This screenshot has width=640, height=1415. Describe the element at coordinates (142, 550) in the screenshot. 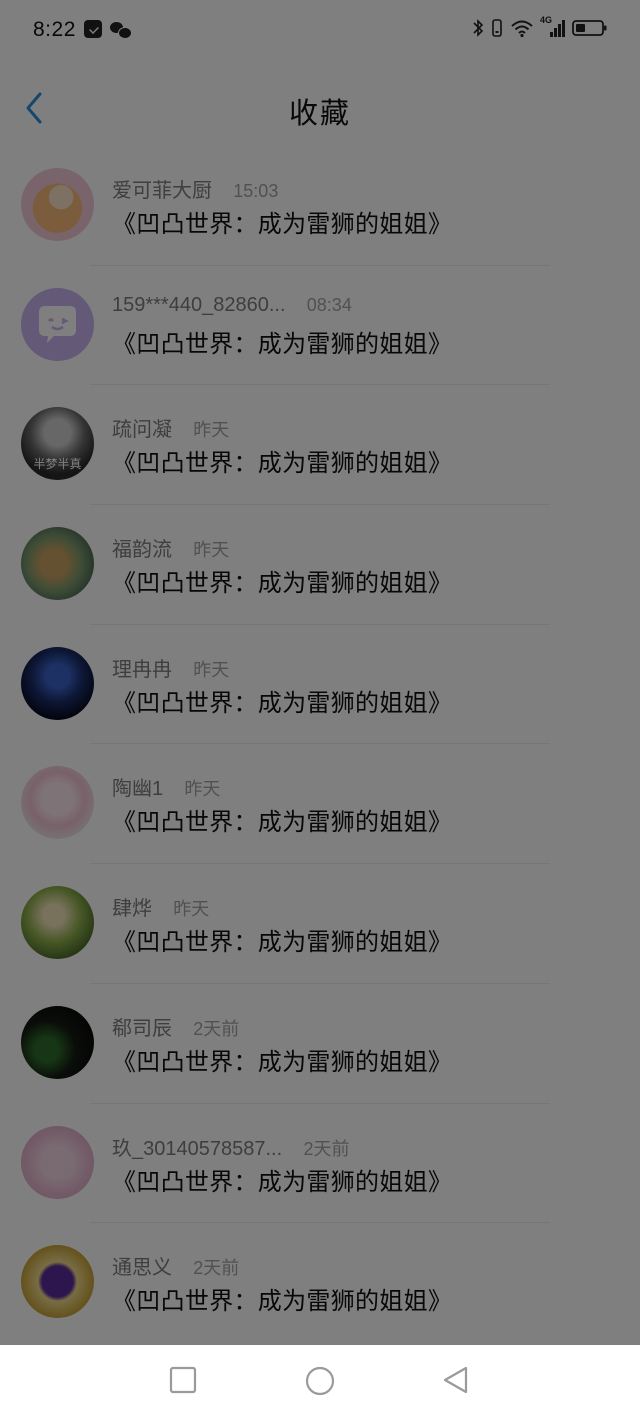

I see `user-name: 福韵流` at that location.